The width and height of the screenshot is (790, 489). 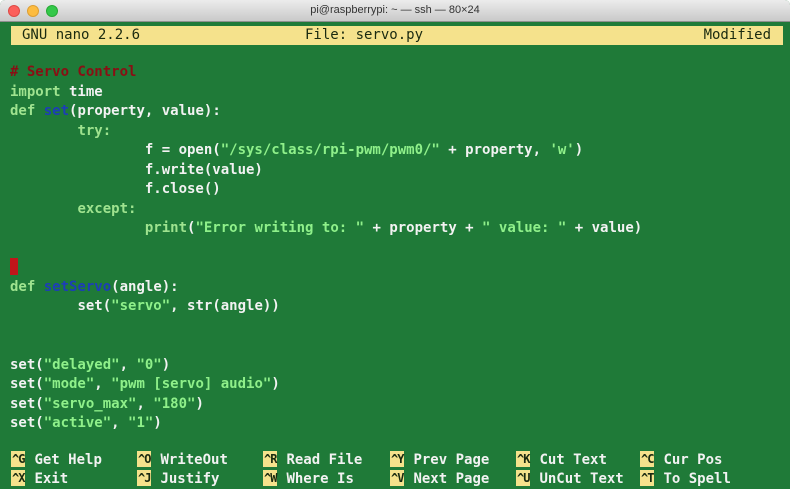 What do you see at coordinates (81, 92) in the screenshot?
I see `code-text: time` at bounding box center [81, 92].